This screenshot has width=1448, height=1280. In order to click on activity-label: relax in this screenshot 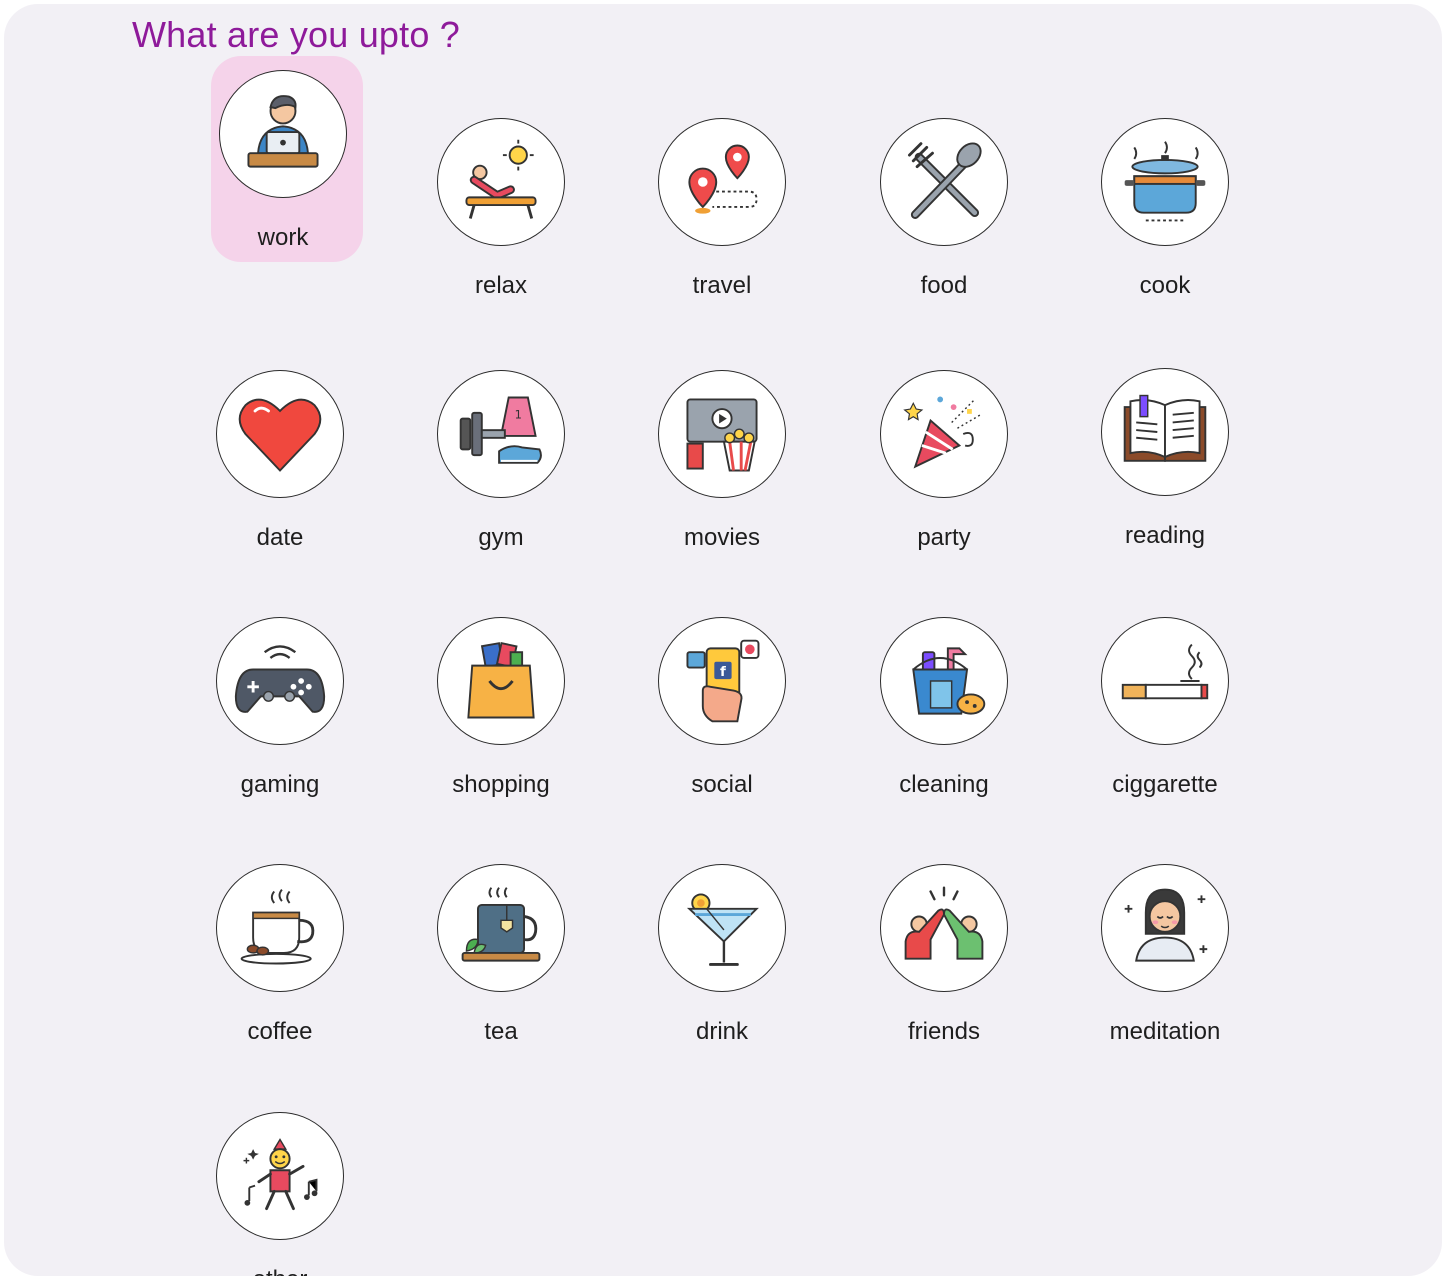, I will do `click(501, 285)`.